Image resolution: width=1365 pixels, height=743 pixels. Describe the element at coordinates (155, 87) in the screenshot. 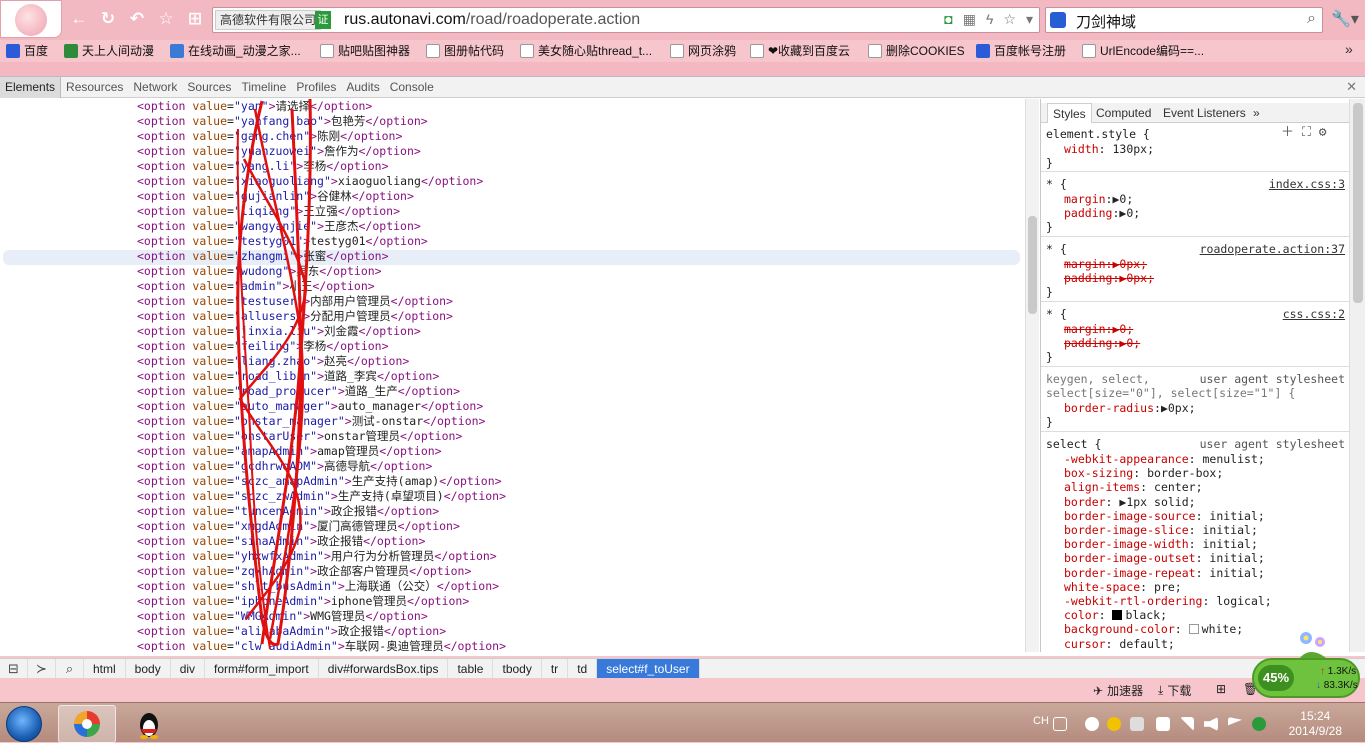

I see `tab-network: Network` at that location.